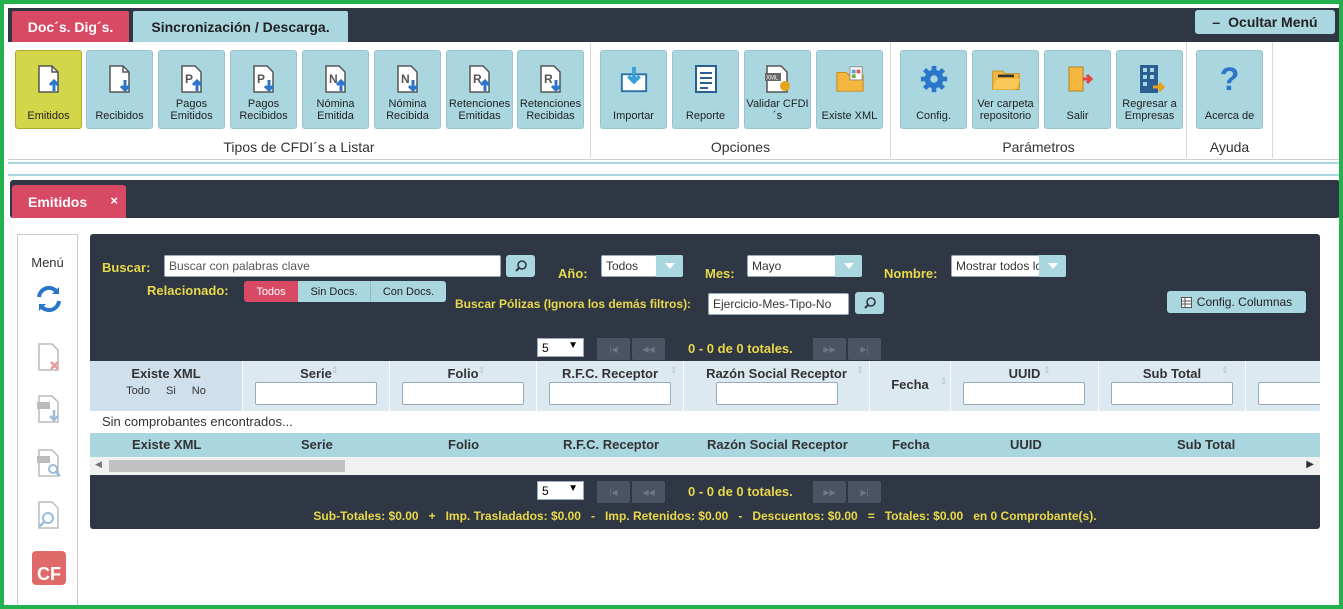  What do you see at coordinates (119, 89) in the screenshot?
I see `recibidos-button: Recibidos` at bounding box center [119, 89].